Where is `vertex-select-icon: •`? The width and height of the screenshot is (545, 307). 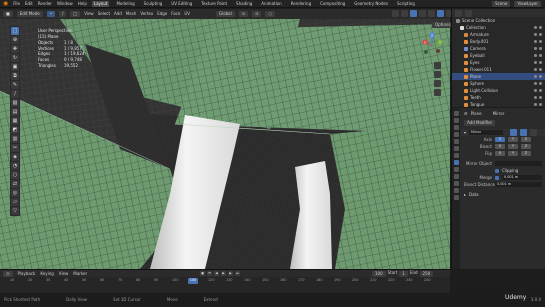 vertex-select-icon: • is located at coordinates (51, 14).